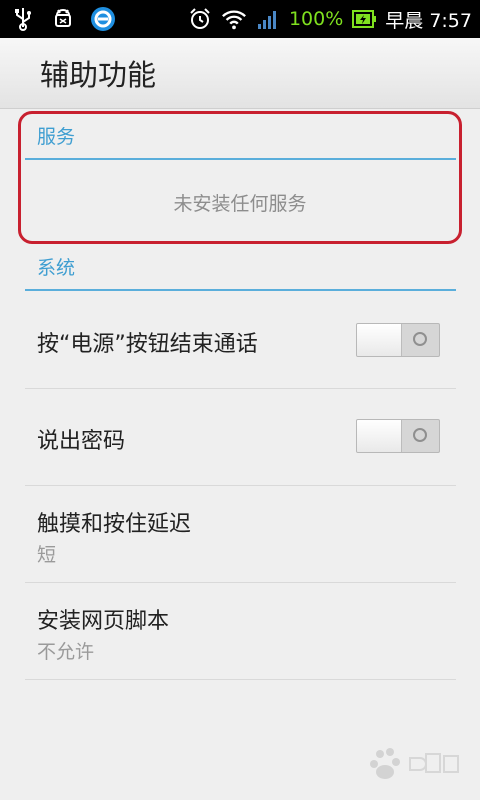 This screenshot has width=480, height=800. I want to click on android-debug-icon, so click(63, 19).